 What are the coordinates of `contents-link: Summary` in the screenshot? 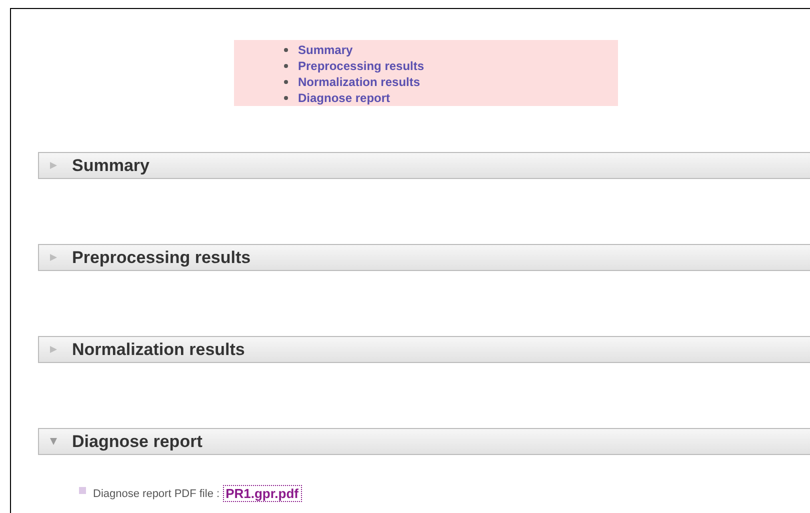 It's located at (325, 50).